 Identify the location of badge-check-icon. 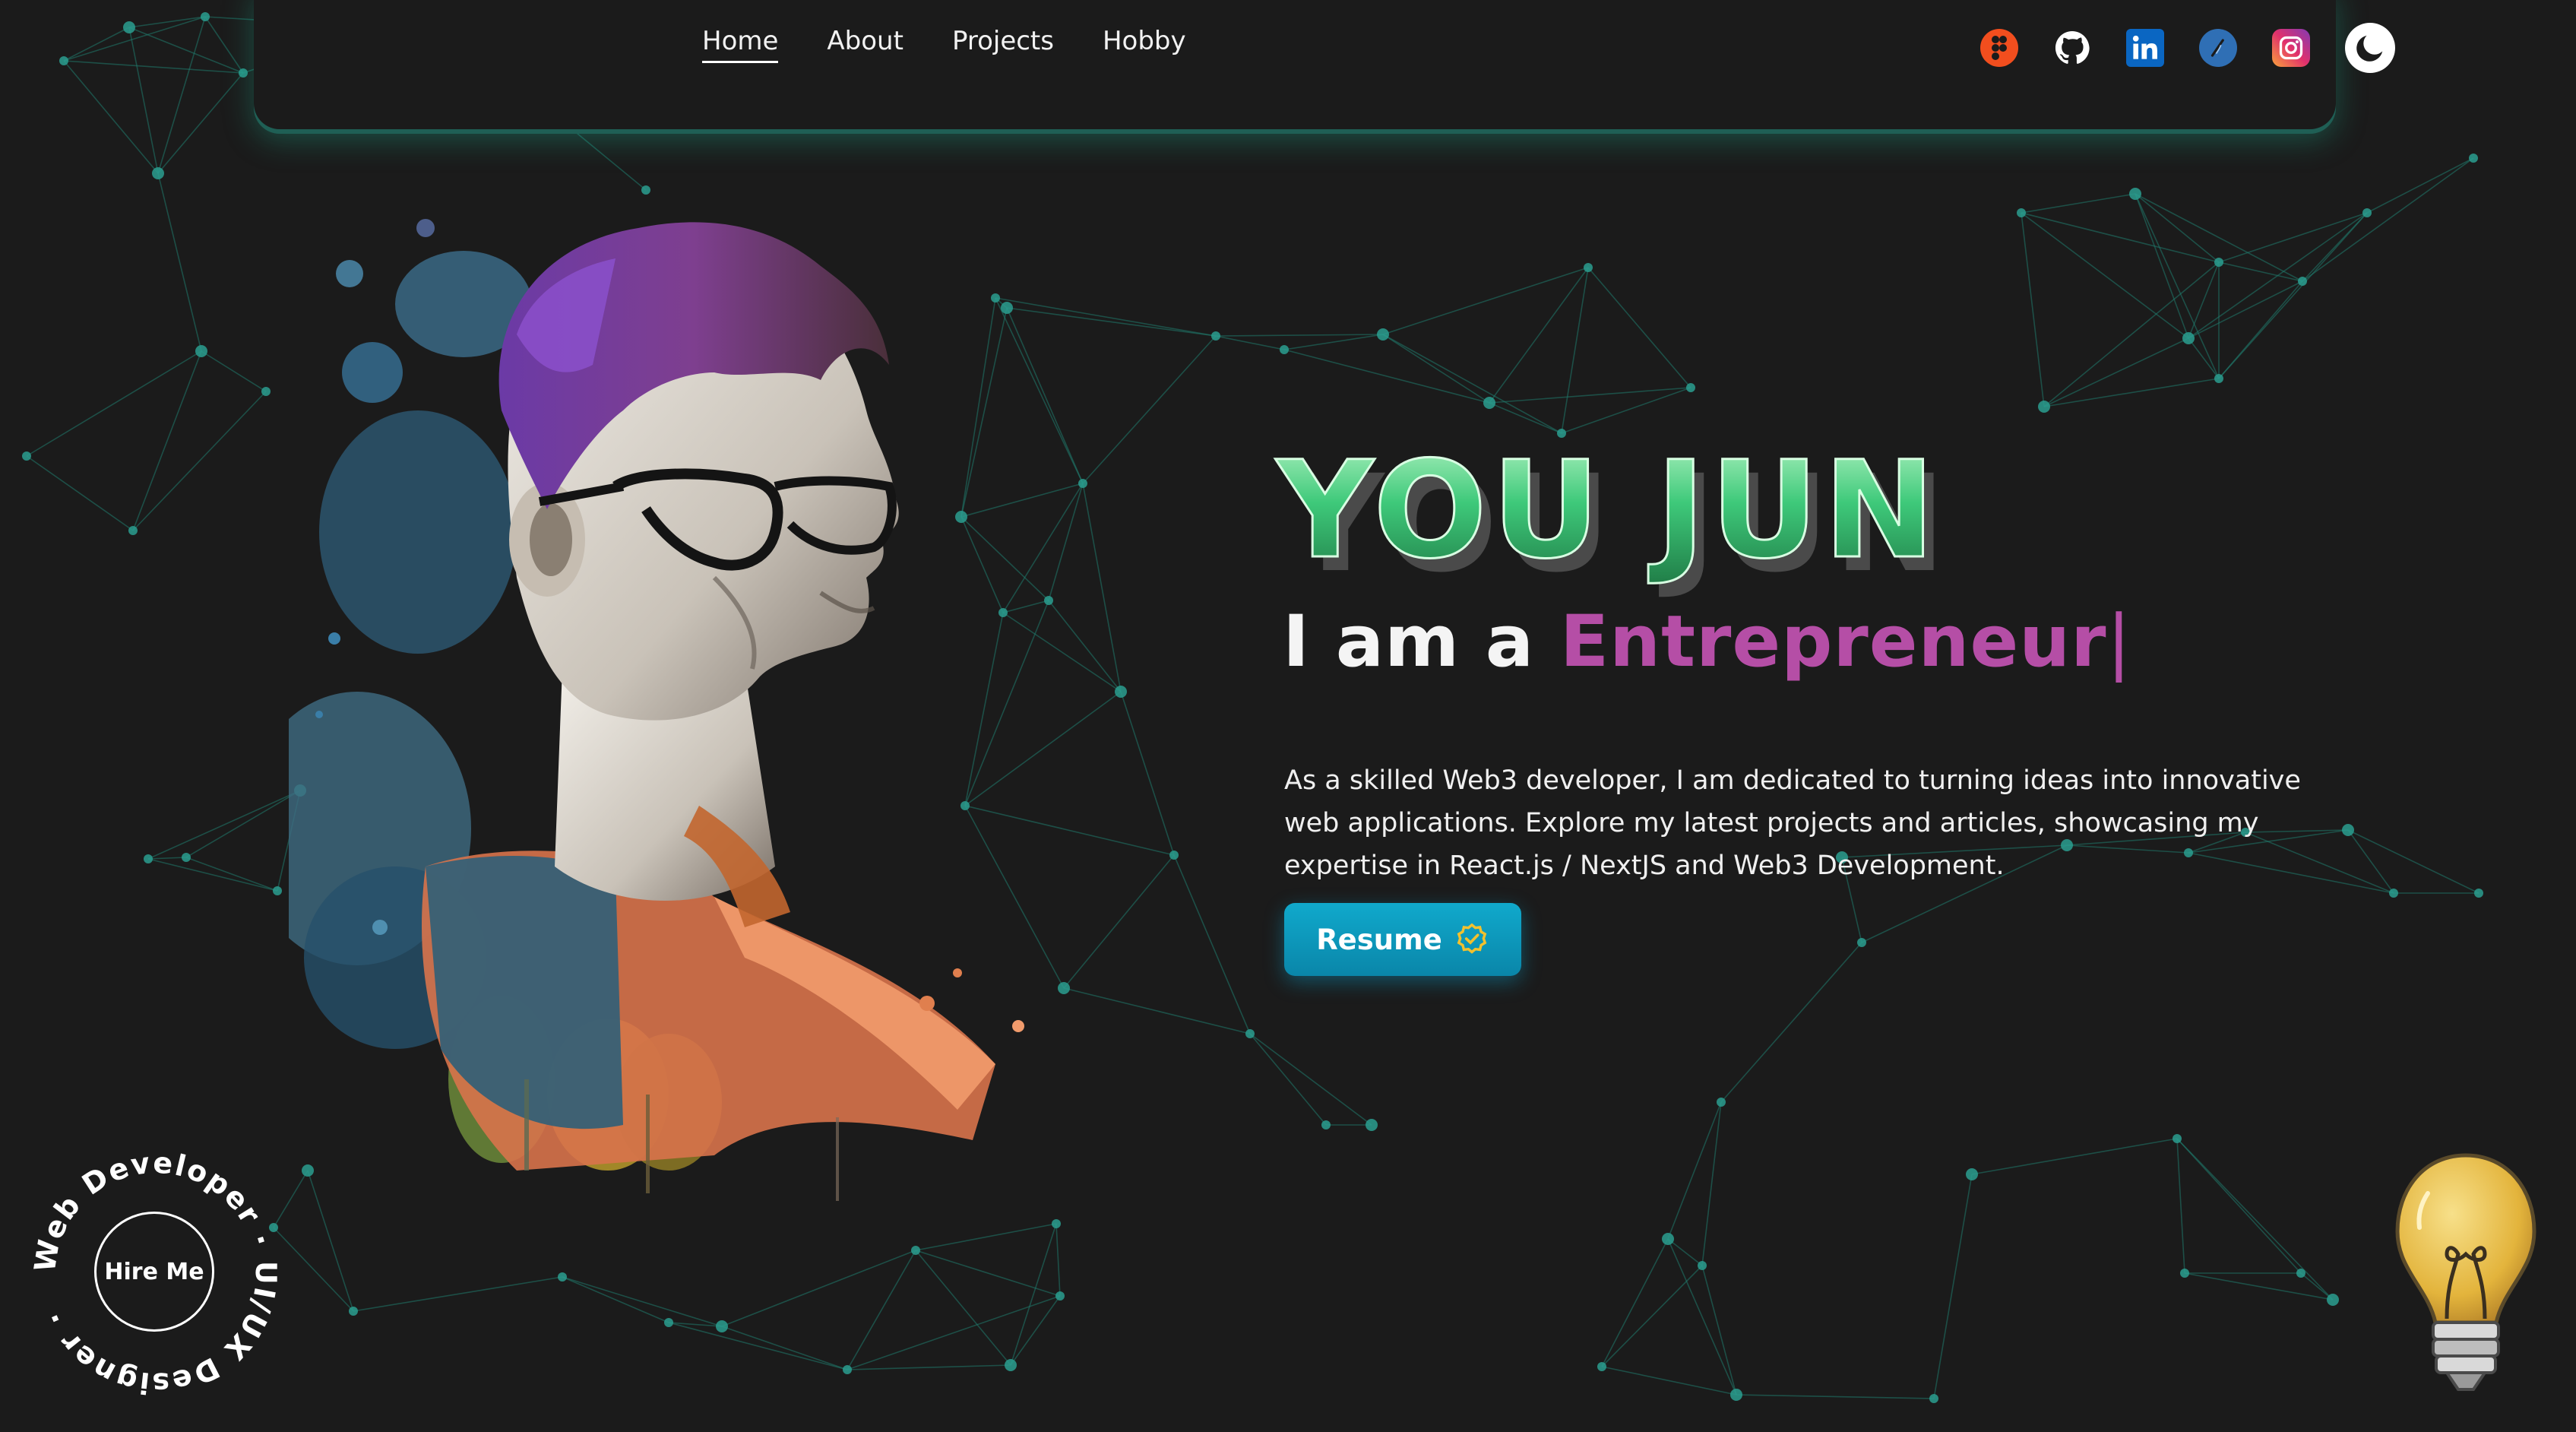
(1472, 938).